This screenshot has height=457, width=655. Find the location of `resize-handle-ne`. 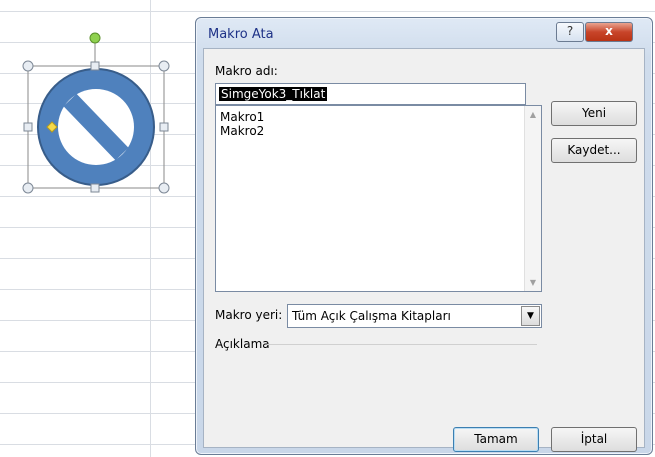

resize-handle-ne is located at coordinates (164, 66).